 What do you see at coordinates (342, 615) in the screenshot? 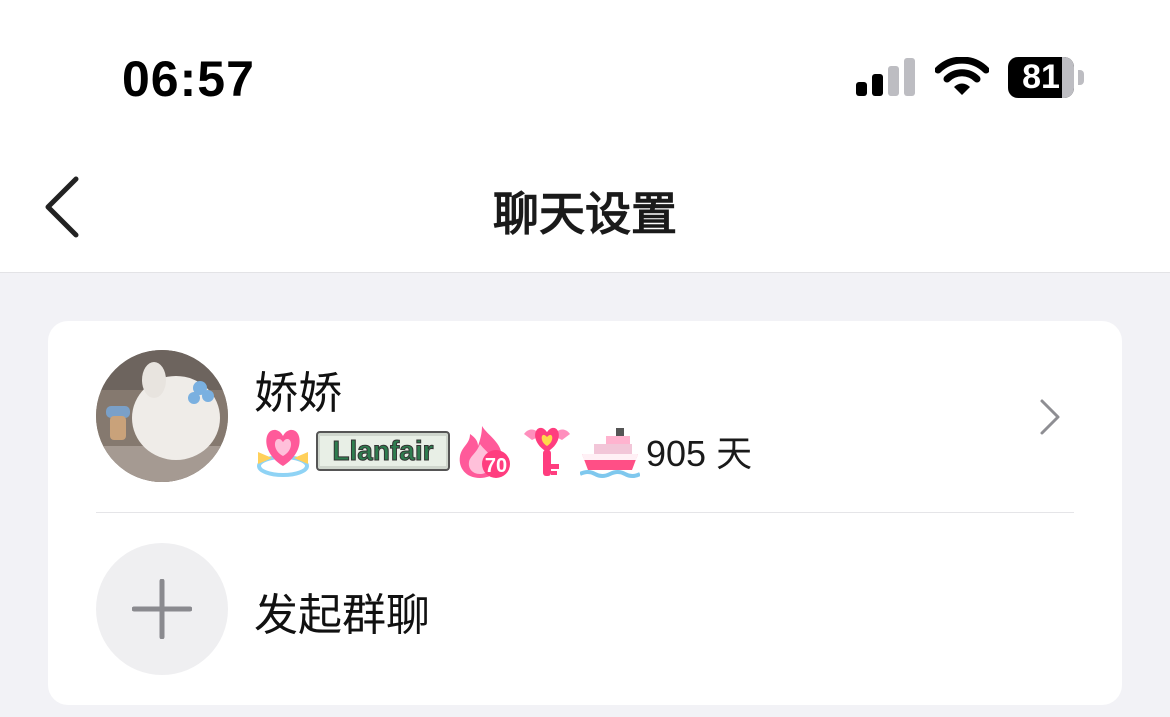
I see `start-group-label: 发起群聊` at bounding box center [342, 615].